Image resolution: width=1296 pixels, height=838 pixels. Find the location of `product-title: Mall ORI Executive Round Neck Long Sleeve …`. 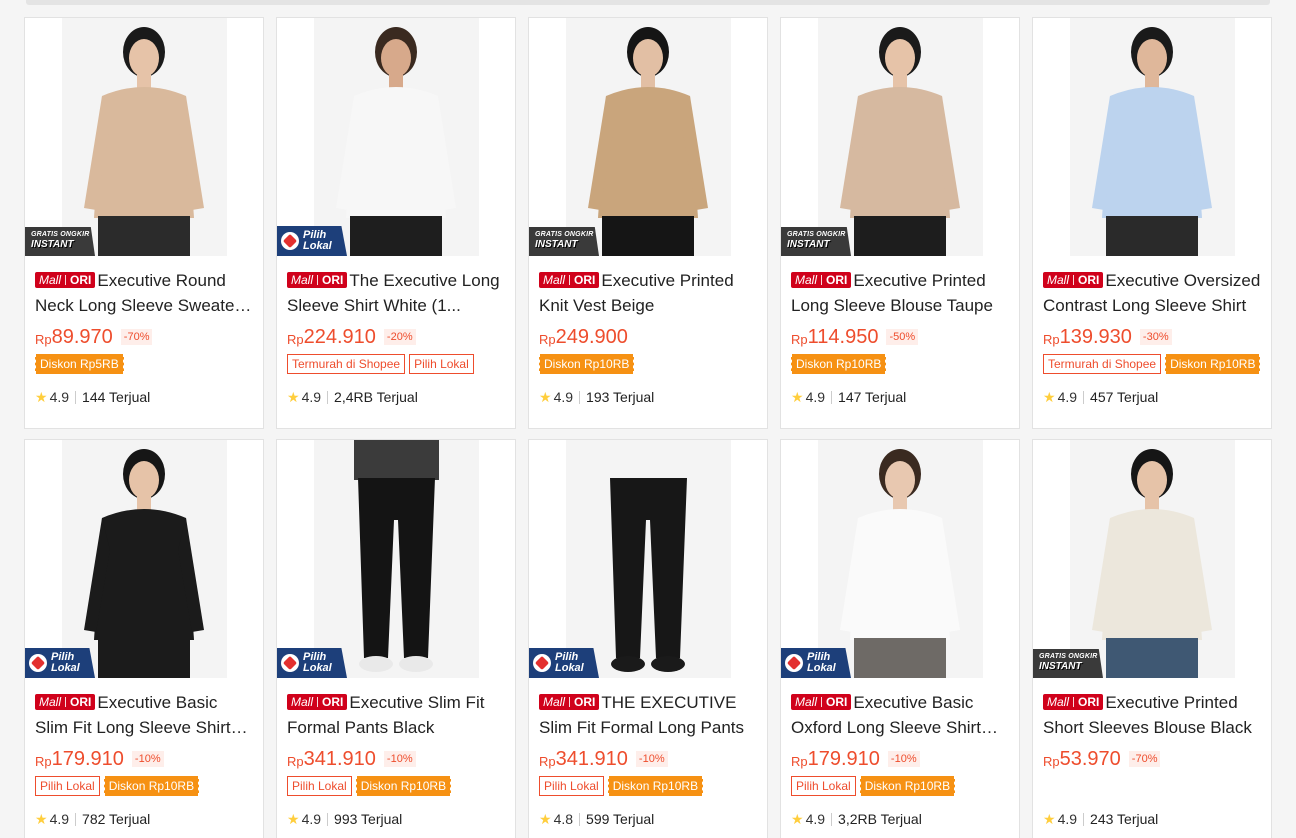

product-title: Mall ORI Executive Round Neck Long Sleeve … is located at coordinates (144, 293).